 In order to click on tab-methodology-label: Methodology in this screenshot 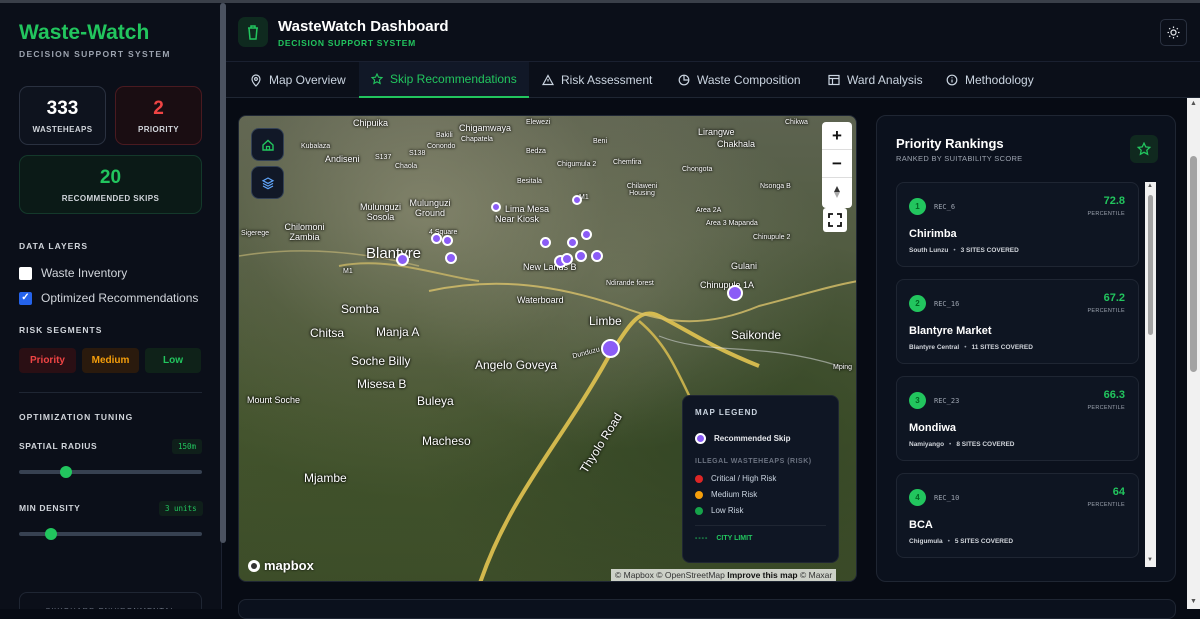, I will do `click(999, 80)`.